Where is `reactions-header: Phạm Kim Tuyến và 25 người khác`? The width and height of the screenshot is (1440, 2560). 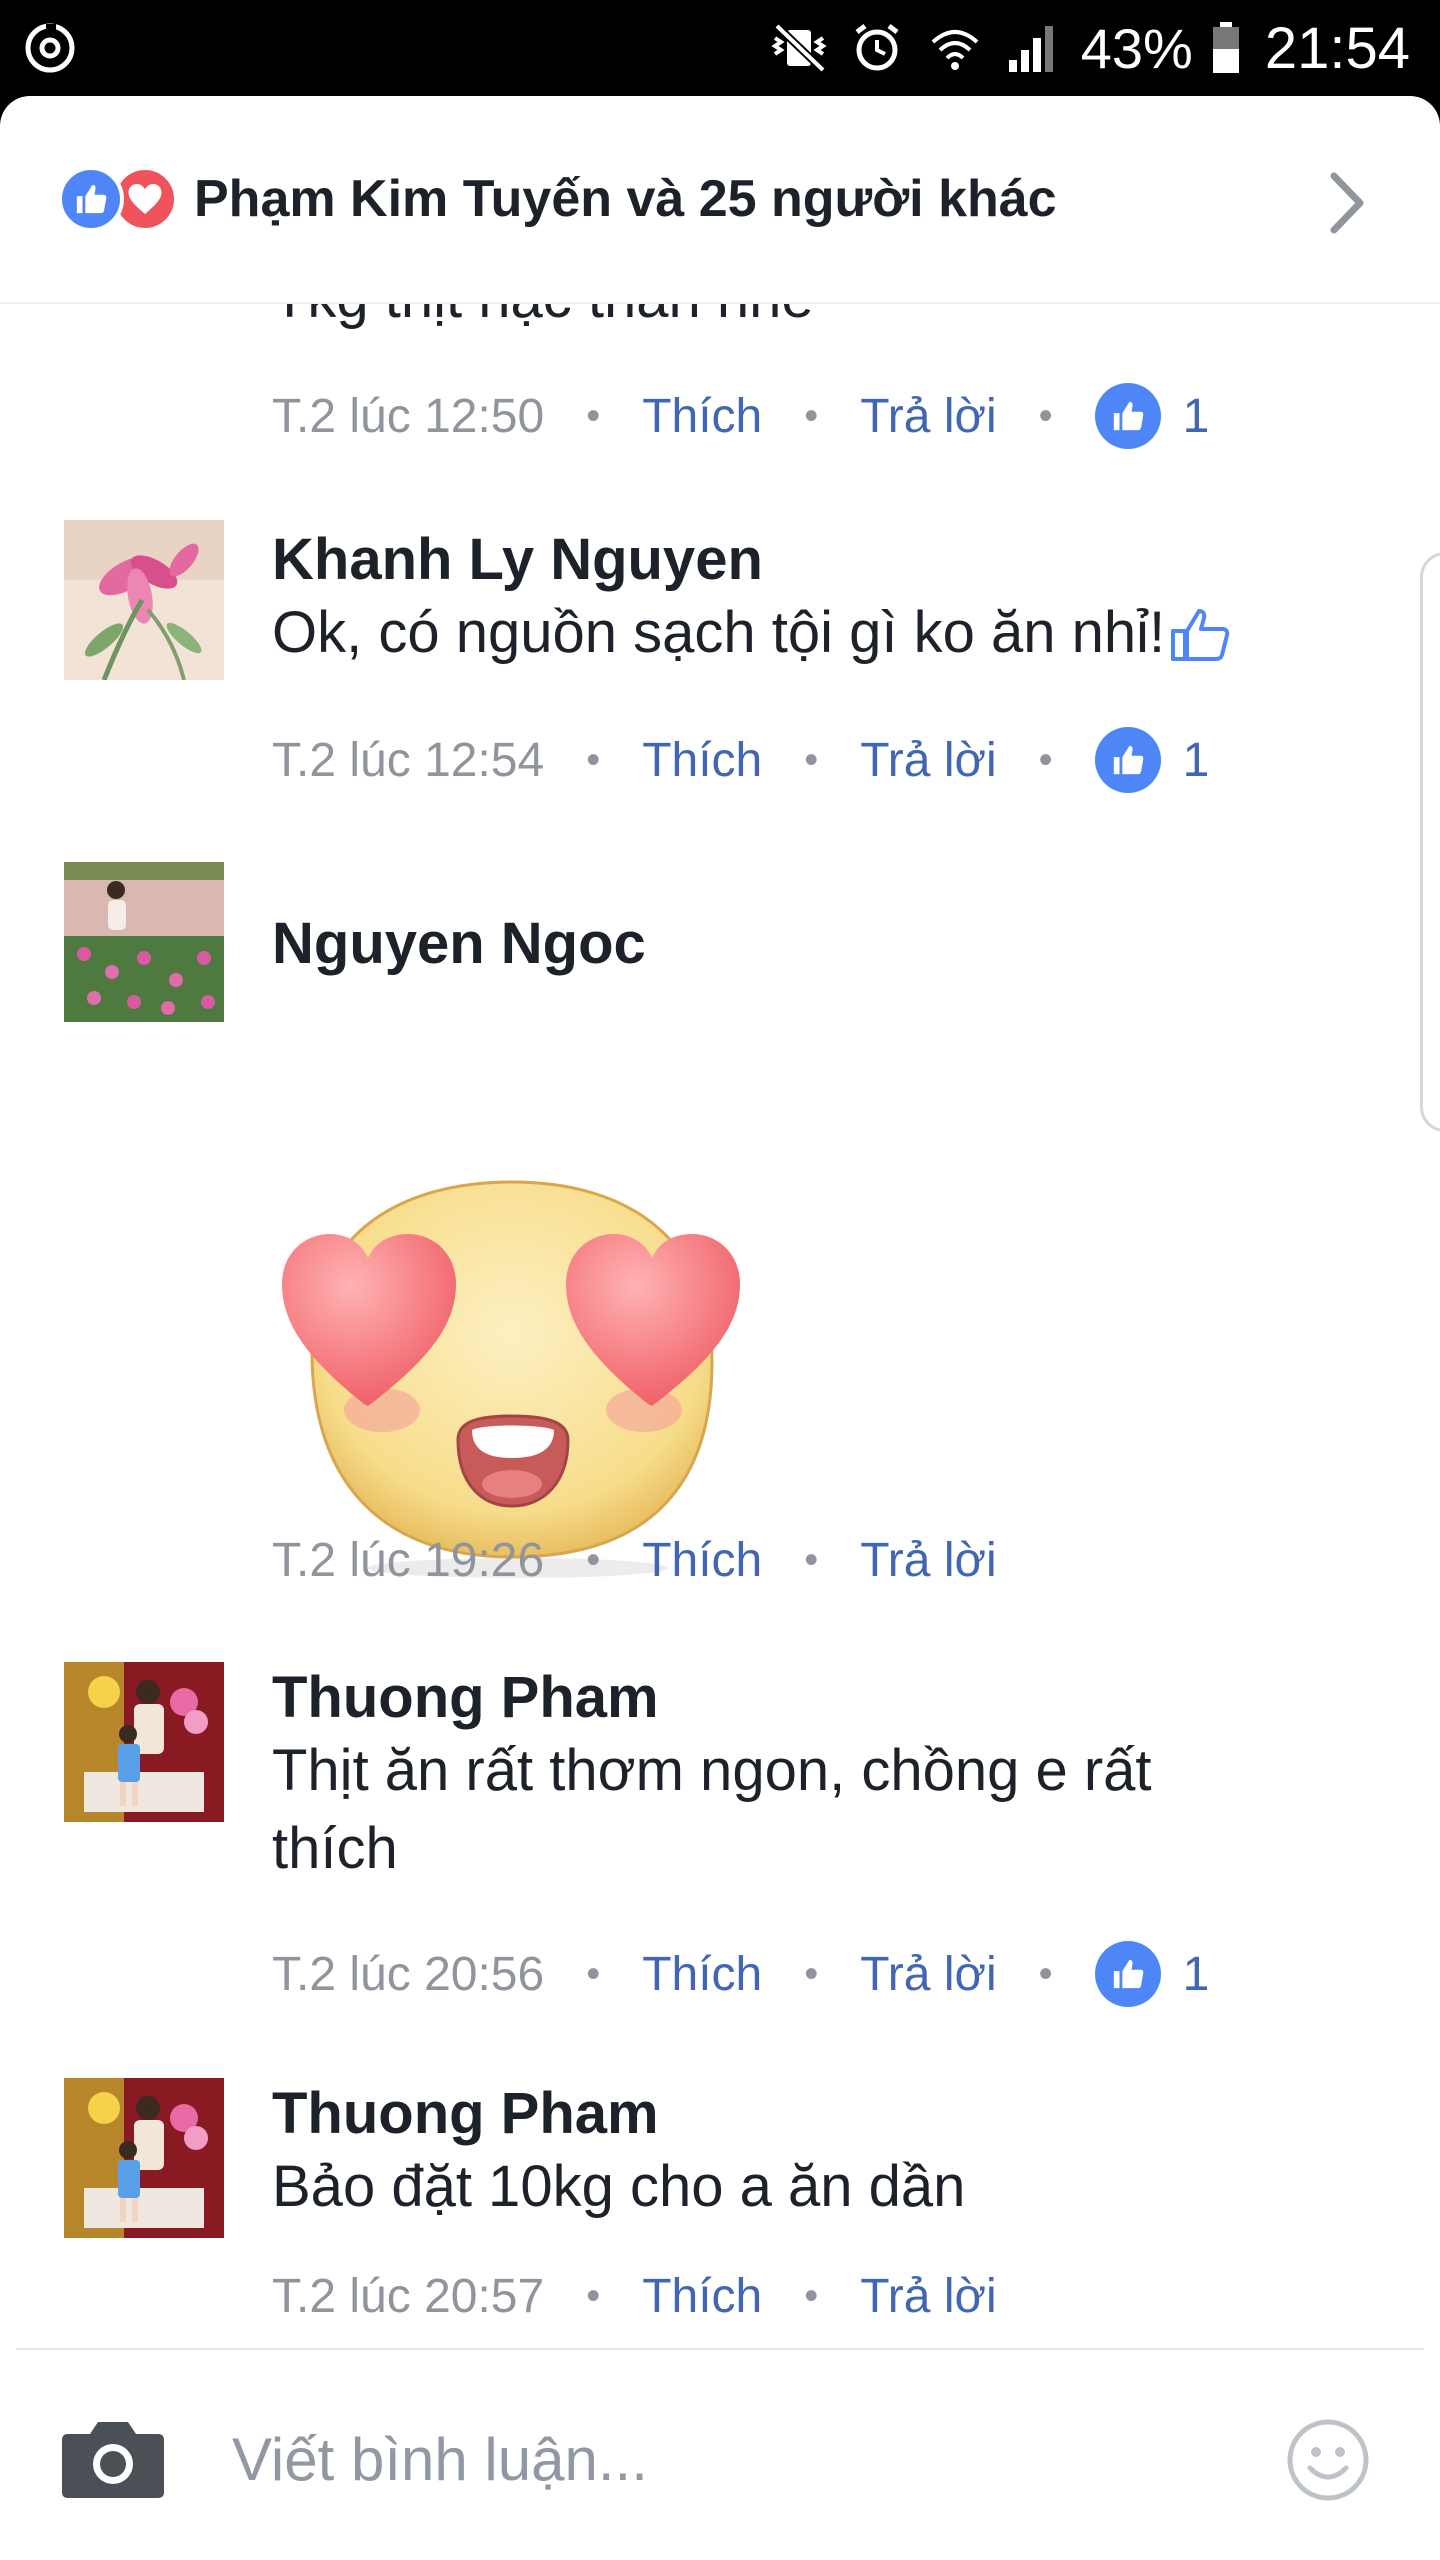
reactions-header: Phạm Kim Tuyến và 25 người khác is located at coordinates (720, 200).